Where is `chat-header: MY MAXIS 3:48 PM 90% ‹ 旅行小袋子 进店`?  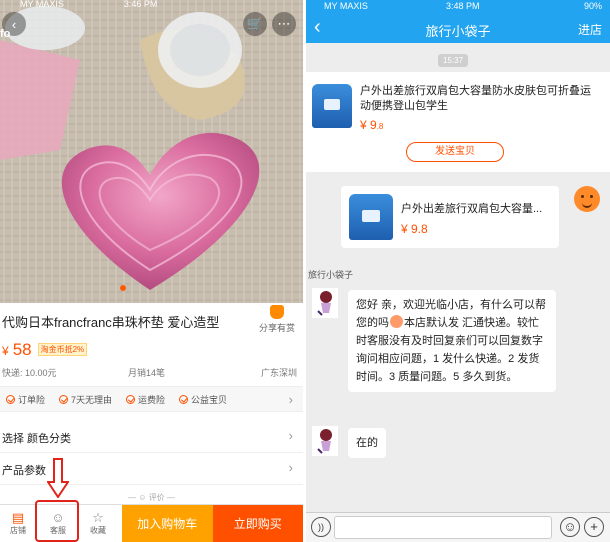 chat-header: MY MAXIS 3:48 PM 90% ‹ 旅行小袋子 进店 is located at coordinates (458, 21).